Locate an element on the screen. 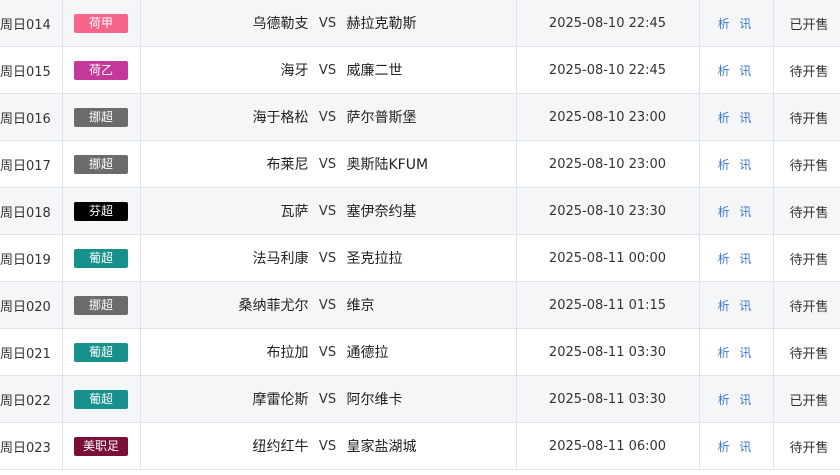 This screenshot has width=840, height=475. teams: 桑纳菲尤尔 VS 维京 is located at coordinates (328, 305).